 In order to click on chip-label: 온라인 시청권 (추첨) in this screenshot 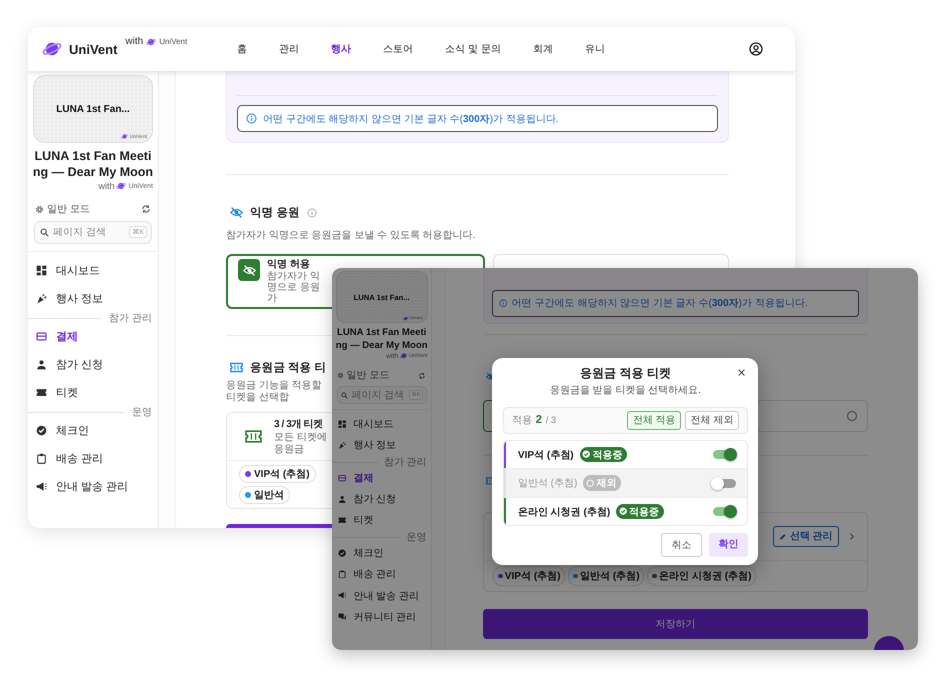, I will do `click(705, 576)`.